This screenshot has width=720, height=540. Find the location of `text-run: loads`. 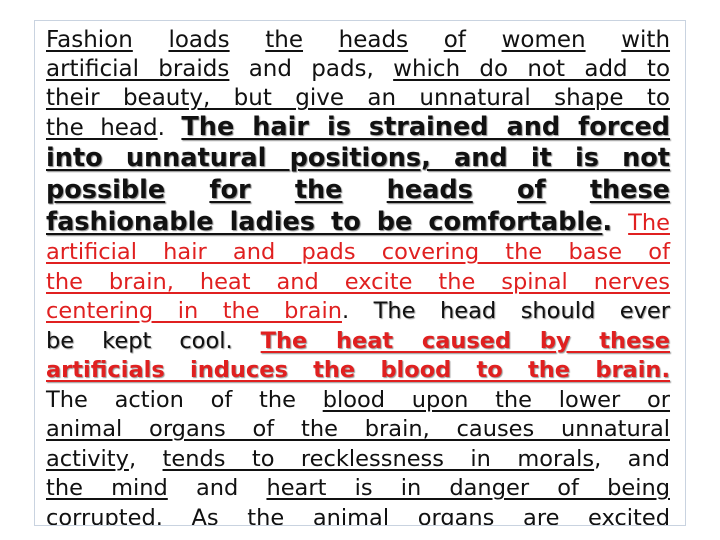

text-run: loads is located at coordinates (199, 40).